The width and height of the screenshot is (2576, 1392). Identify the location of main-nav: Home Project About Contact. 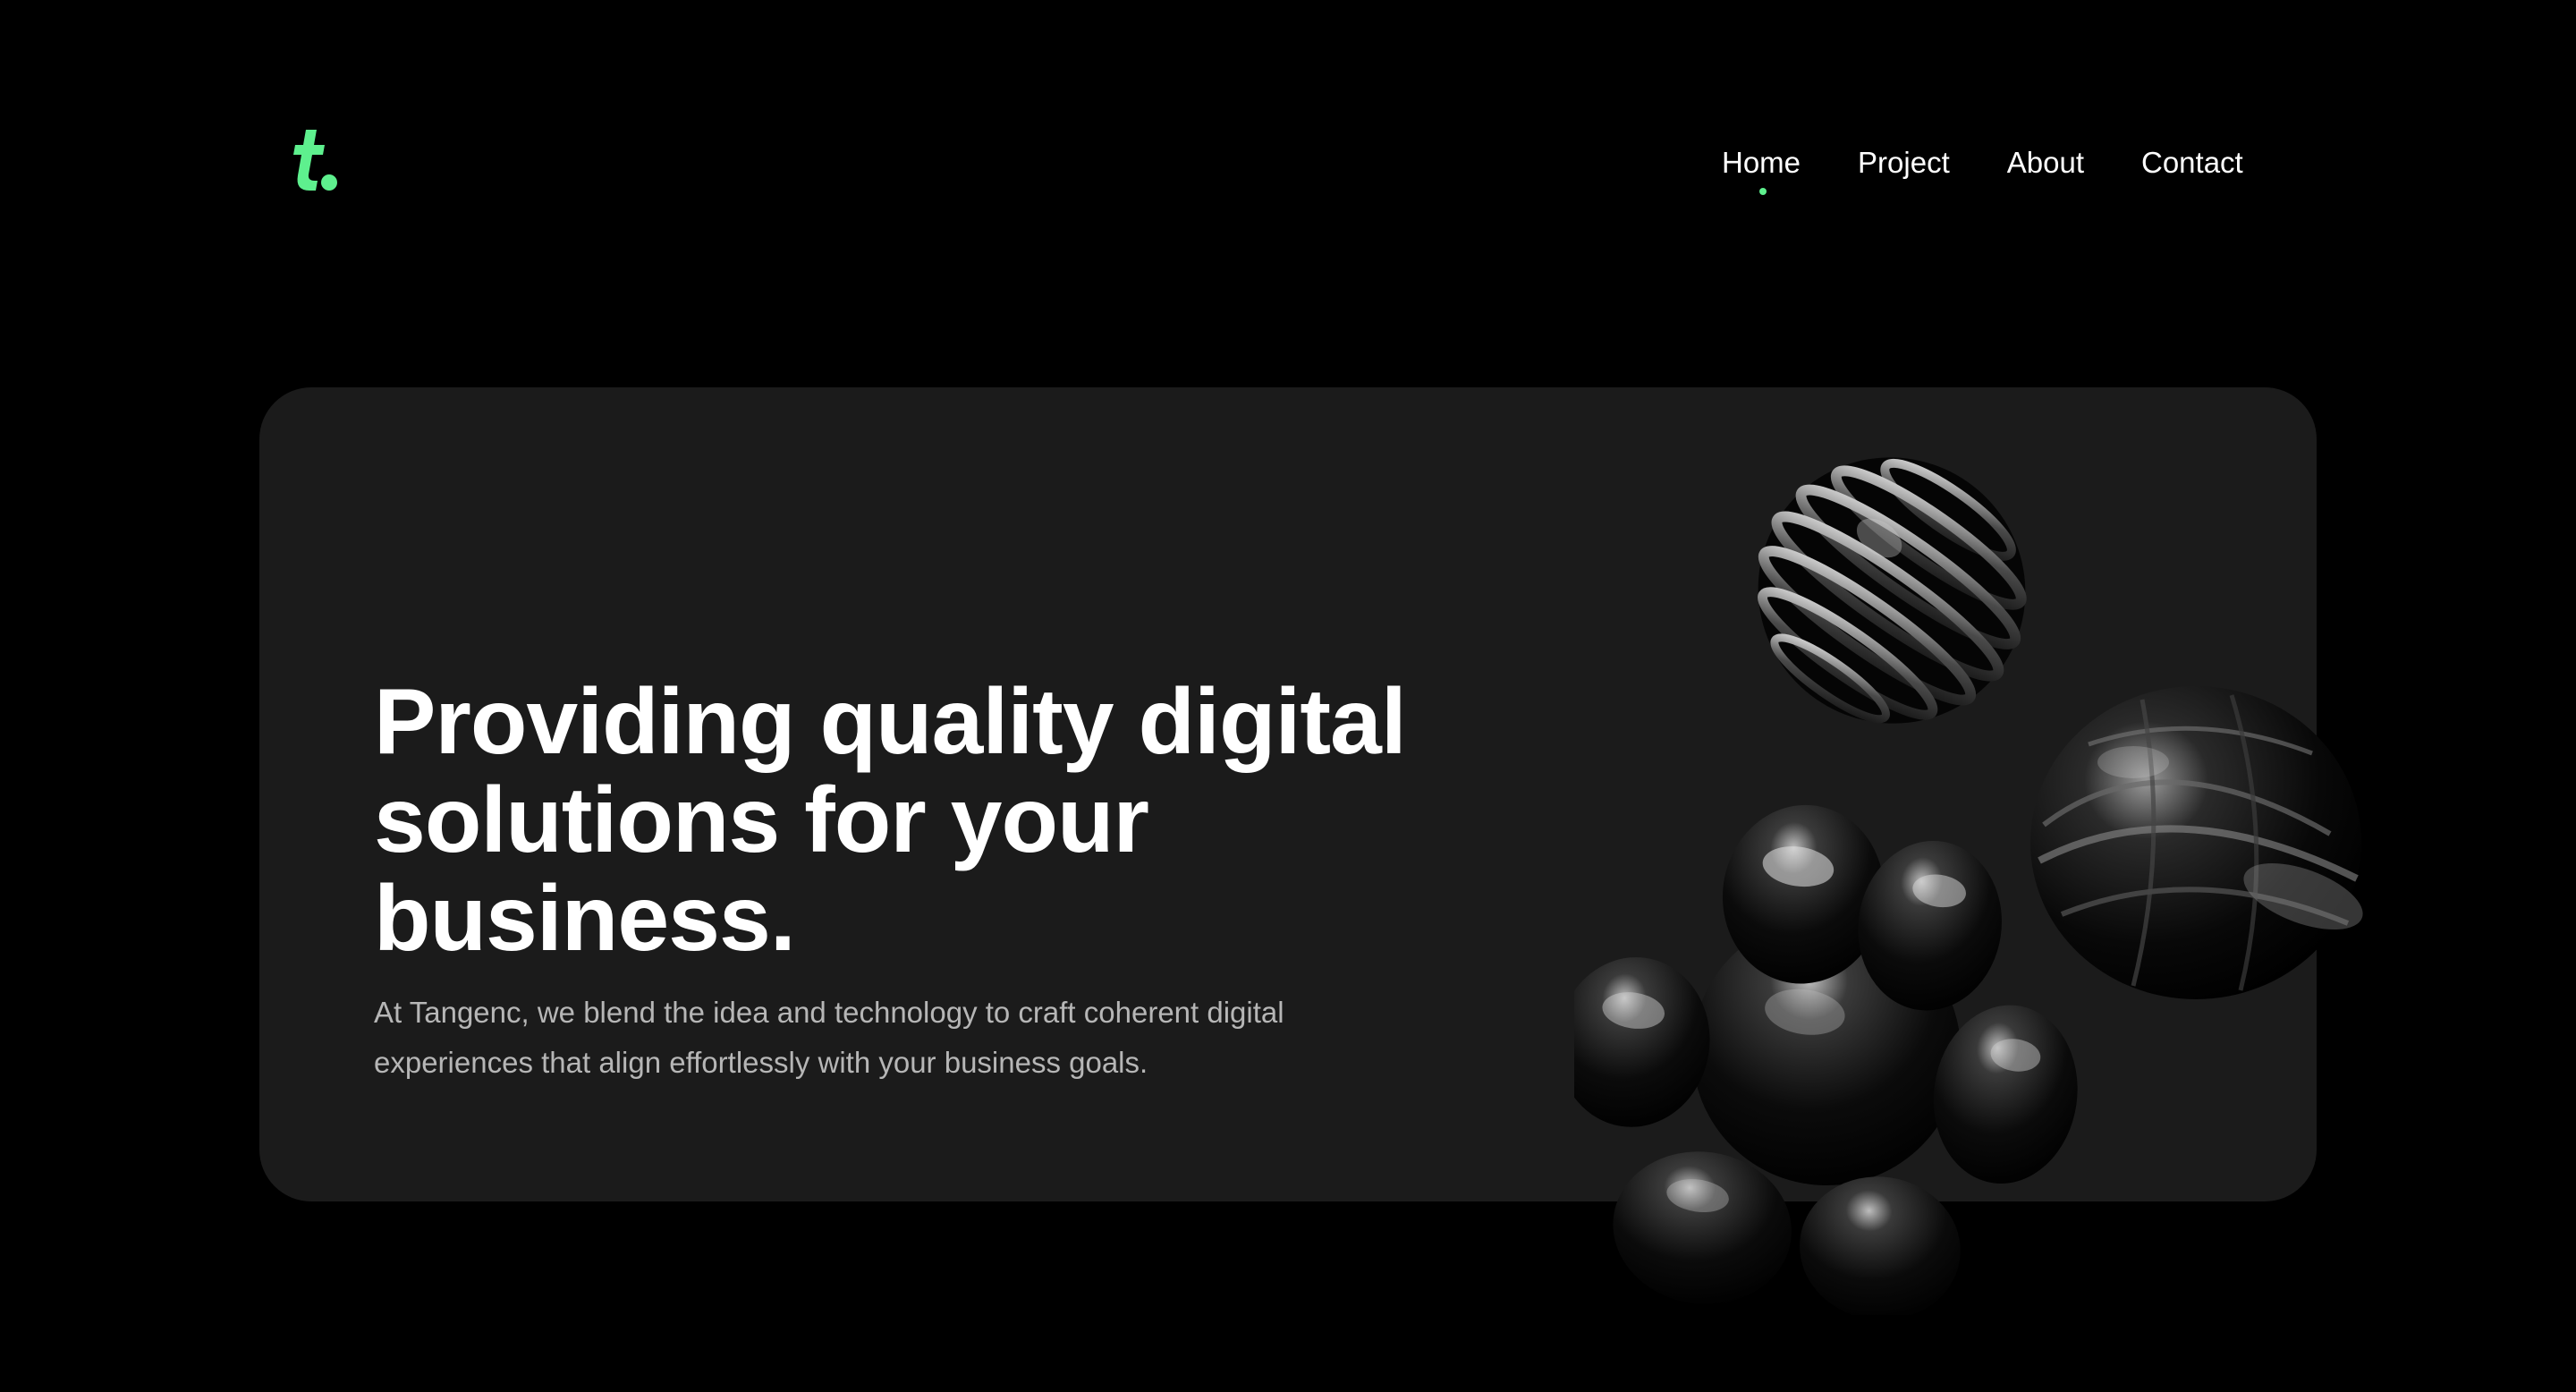
(1982, 169).